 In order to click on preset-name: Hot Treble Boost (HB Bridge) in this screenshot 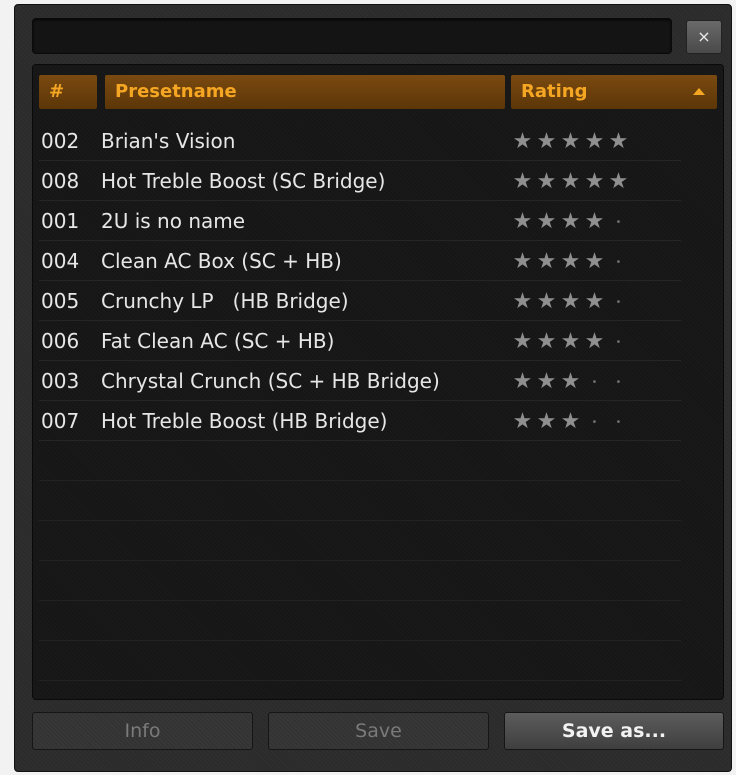, I will do `click(244, 421)`.